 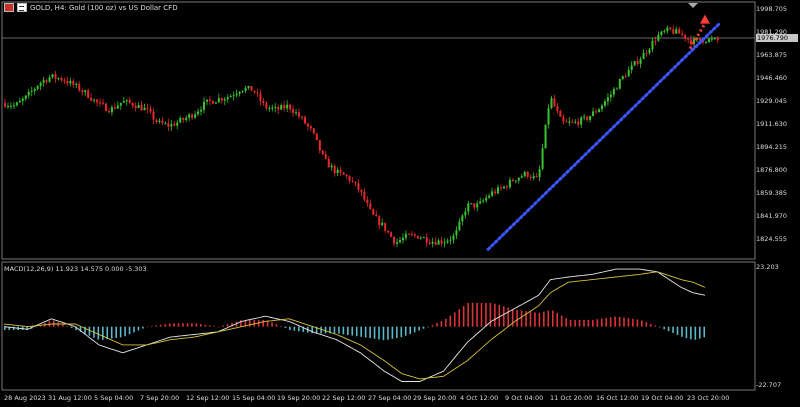 I want to click on time-tick: 22 Sep 12:00, so click(x=344, y=398).